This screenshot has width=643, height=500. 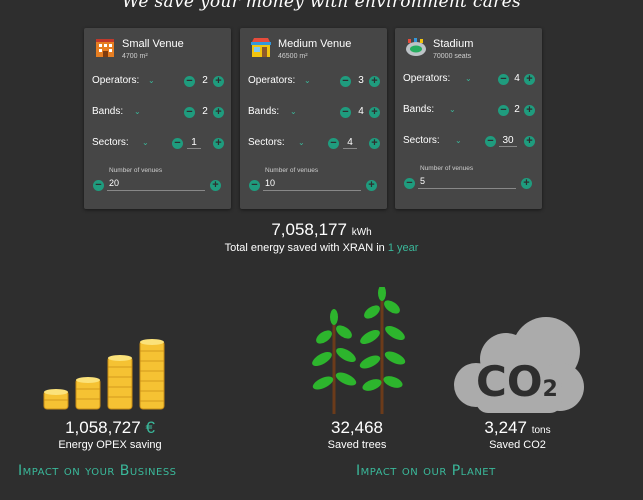 I want to click on building-icon, so click(x=105, y=48).